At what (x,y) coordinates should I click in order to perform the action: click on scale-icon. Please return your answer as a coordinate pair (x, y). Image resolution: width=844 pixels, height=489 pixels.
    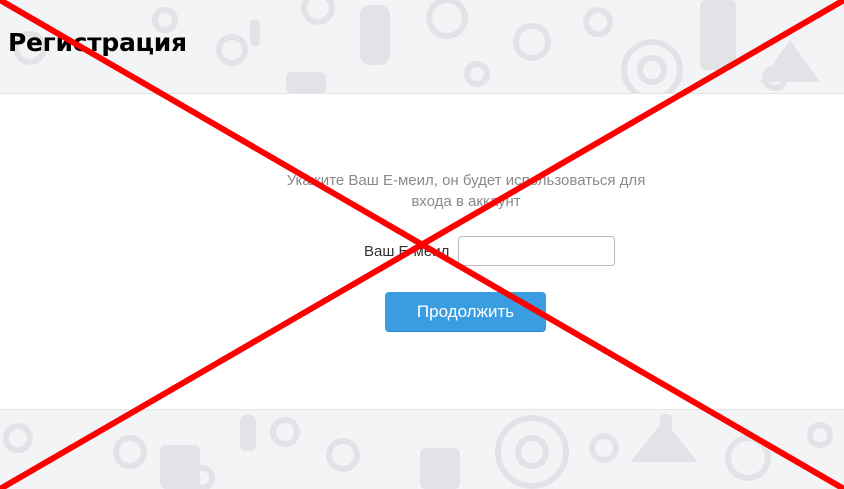
    Looking at the image, I should click on (664, 441).